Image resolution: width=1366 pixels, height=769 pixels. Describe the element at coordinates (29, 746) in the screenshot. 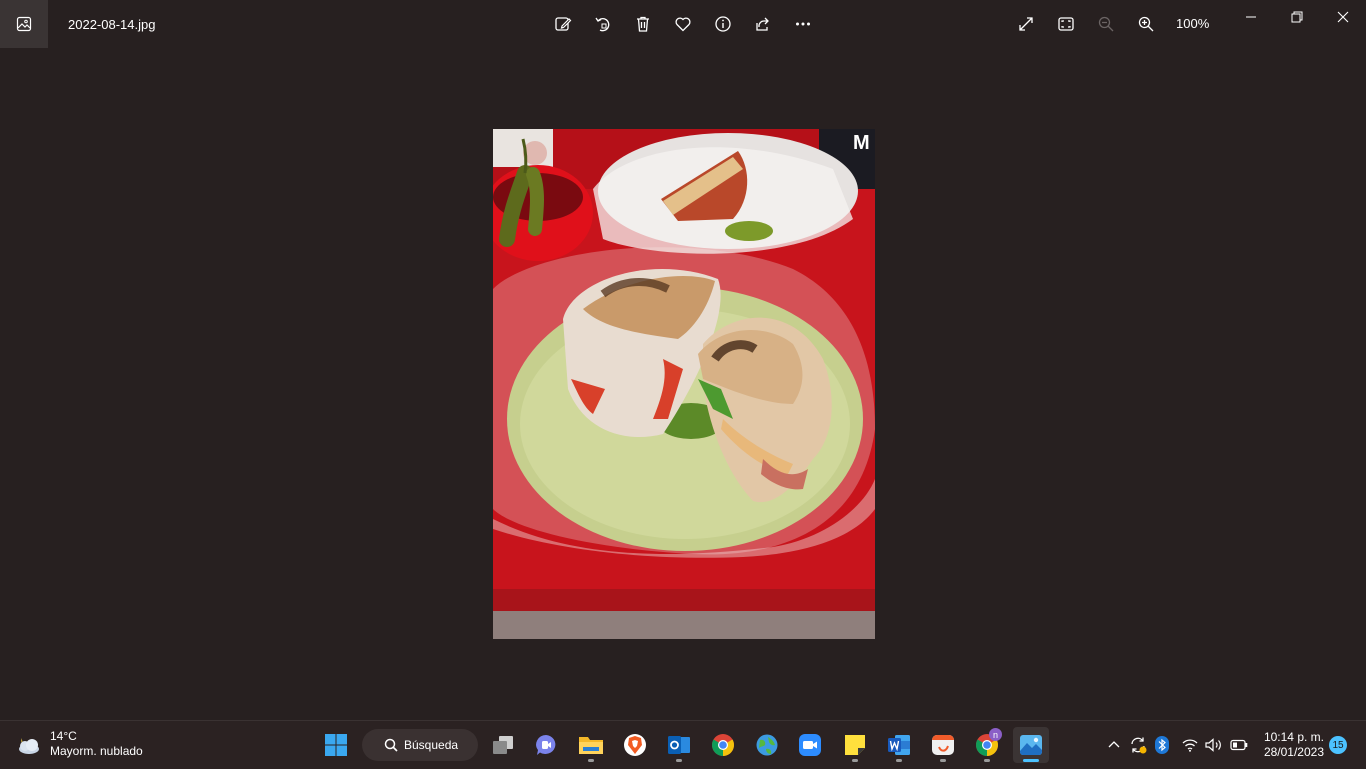

I see `cloudy-night-icon` at that location.